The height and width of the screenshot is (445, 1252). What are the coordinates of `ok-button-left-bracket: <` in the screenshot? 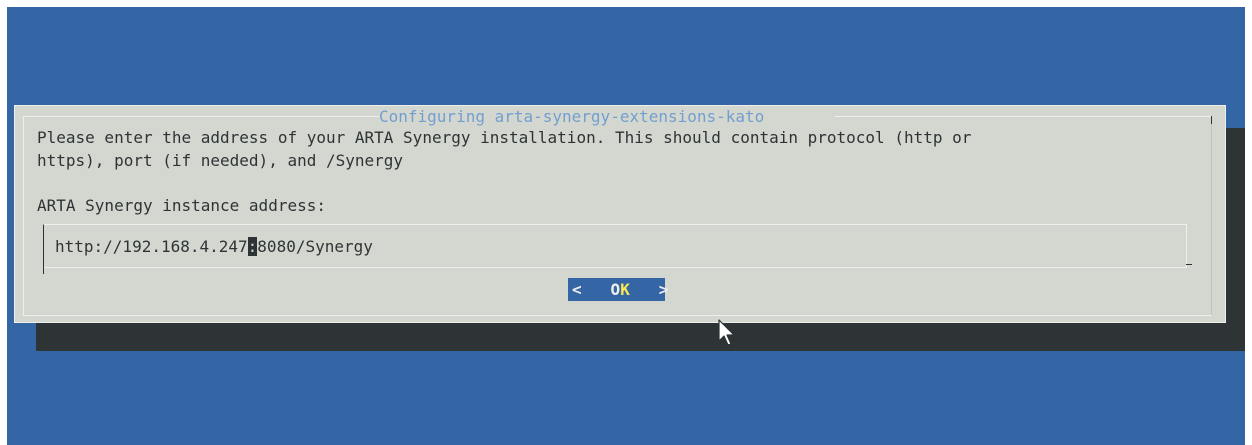 It's located at (577, 289).